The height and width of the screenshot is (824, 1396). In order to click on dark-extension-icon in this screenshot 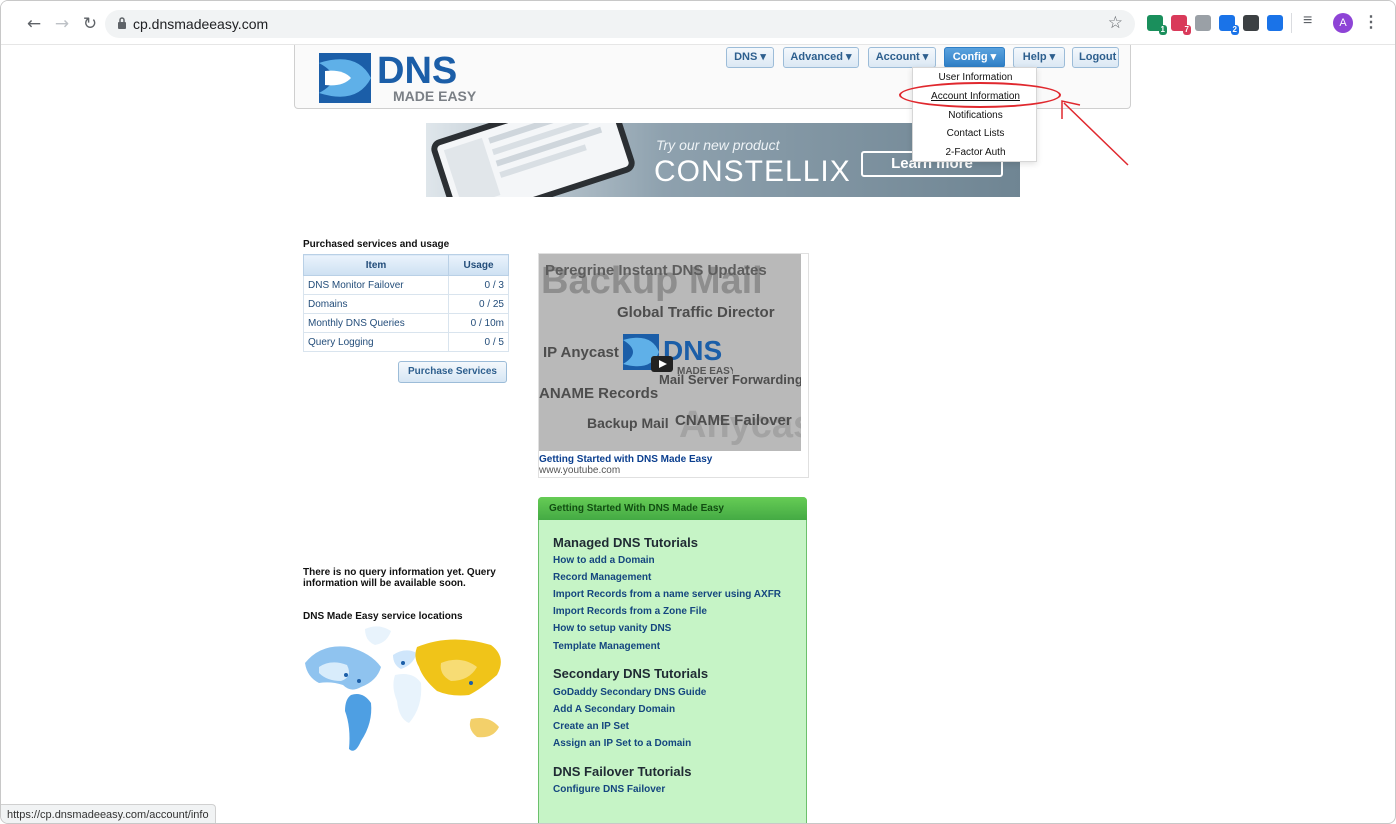, I will do `click(1251, 23)`.